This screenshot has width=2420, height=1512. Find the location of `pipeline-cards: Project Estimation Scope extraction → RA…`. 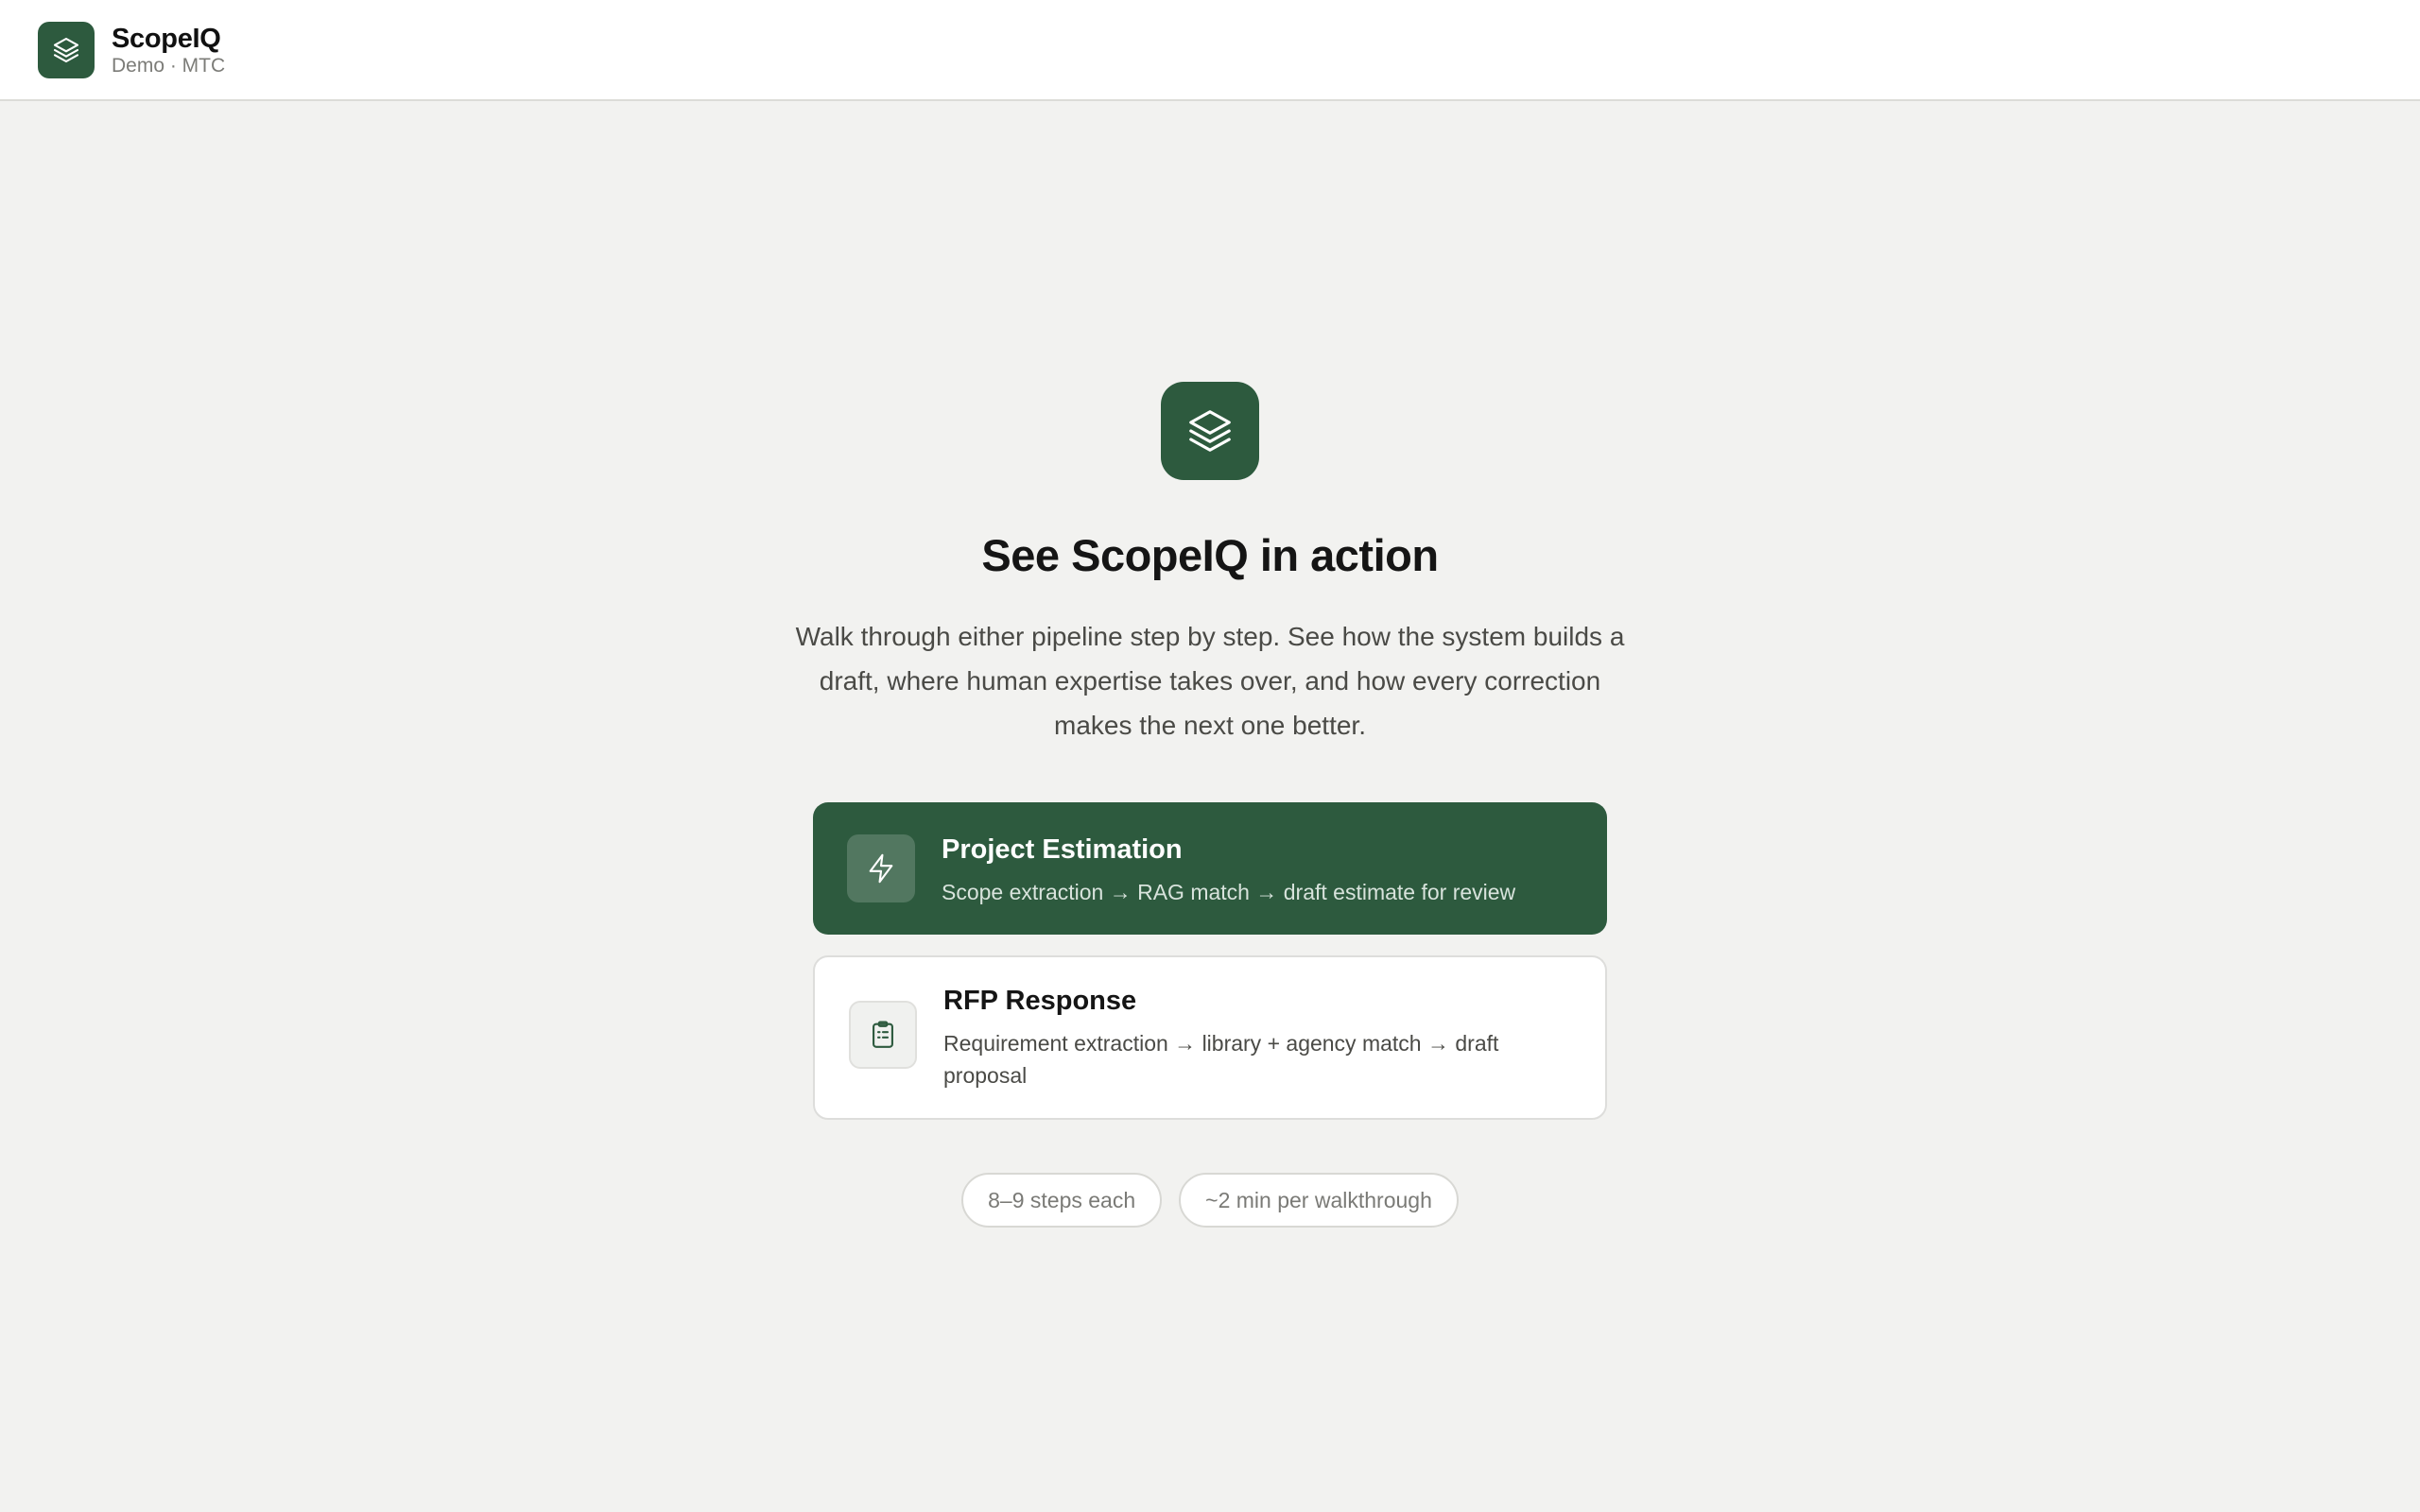

pipeline-cards: Project Estimation Scope extraction → RA… is located at coordinates (1210, 961).